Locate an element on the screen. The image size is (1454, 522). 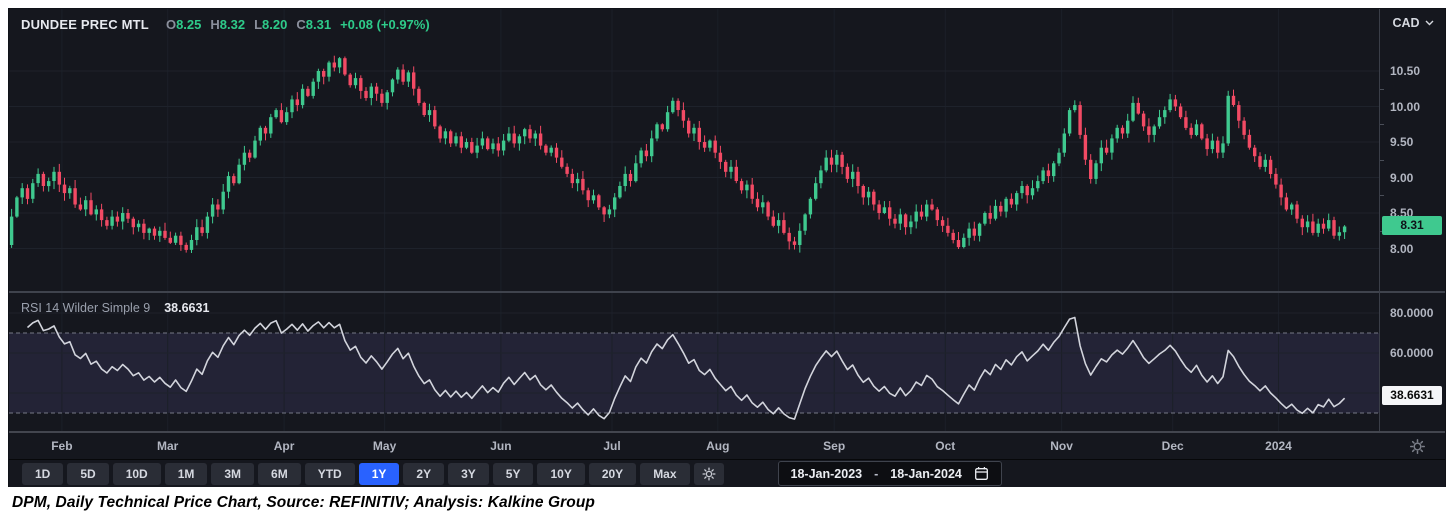
currency-dropdown: CAD is located at coordinates (1413, 23).